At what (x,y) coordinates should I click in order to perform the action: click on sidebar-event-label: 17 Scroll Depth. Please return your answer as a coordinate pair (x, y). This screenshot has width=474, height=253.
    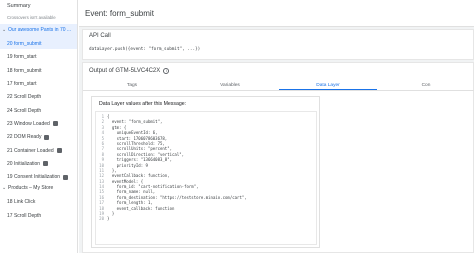
    Looking at the image, I should click on (24, 215).